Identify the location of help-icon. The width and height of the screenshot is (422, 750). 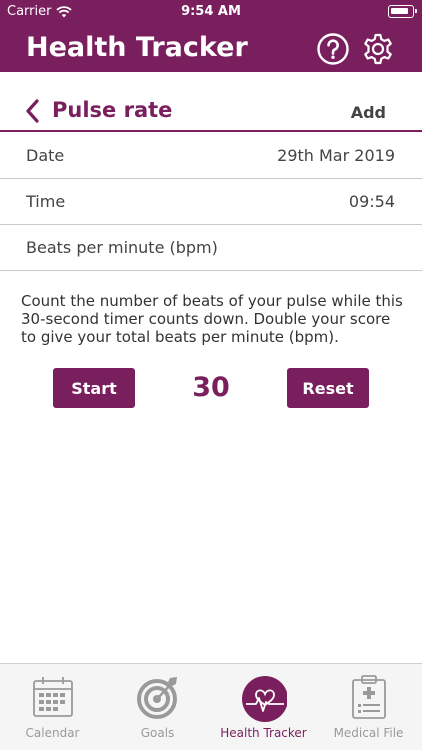
(333, 49).